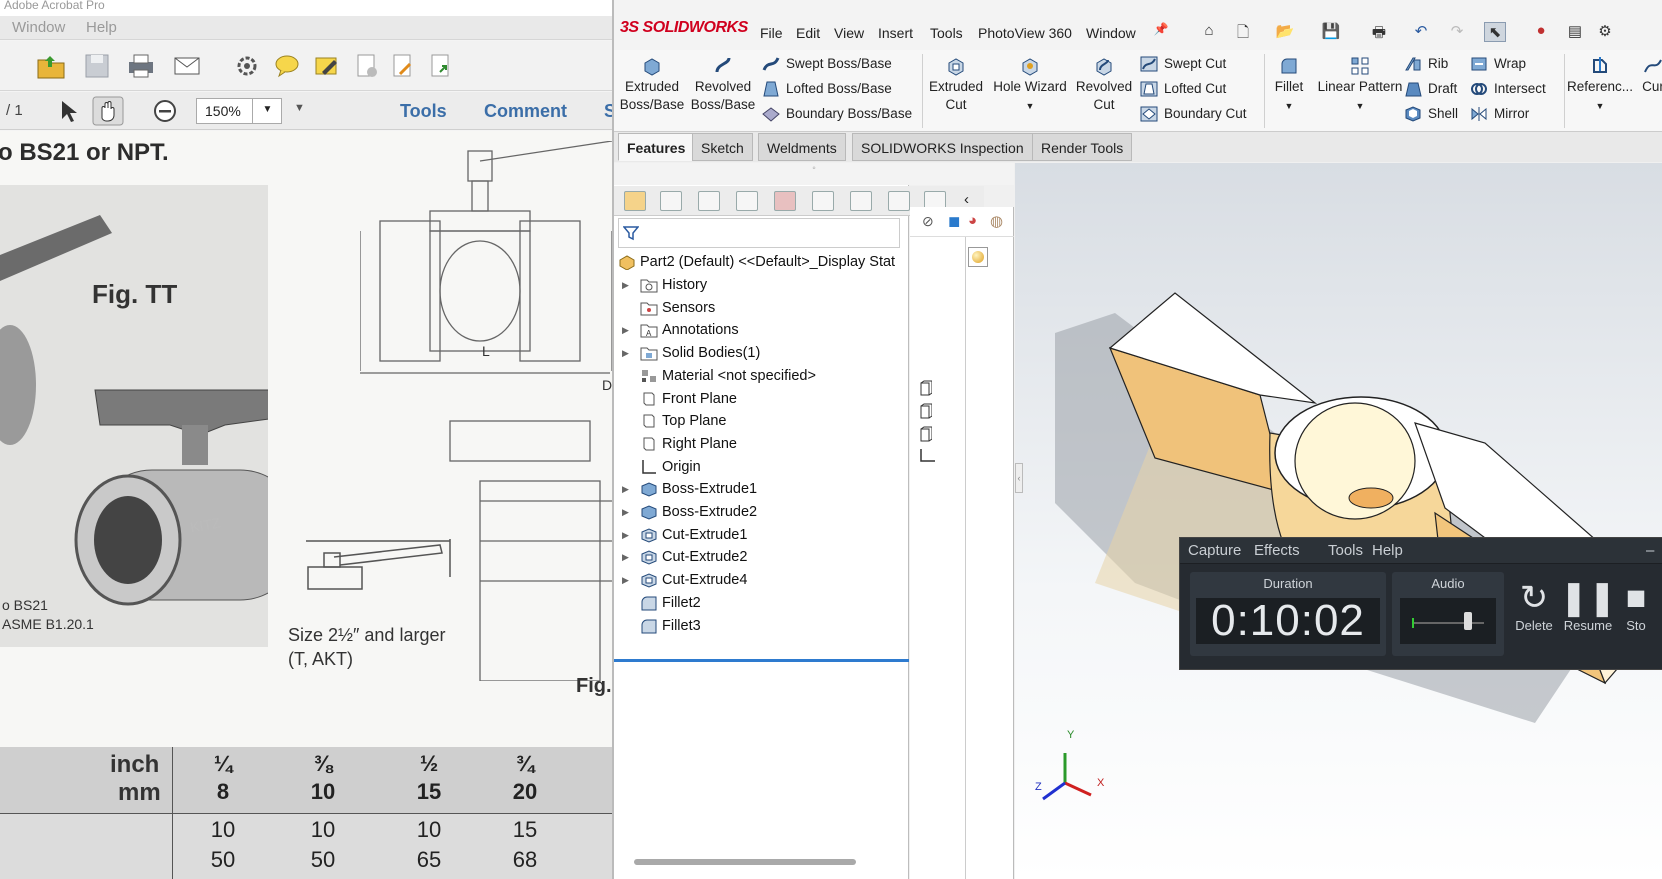  Describe the element at coordinates (1161, 32) in the screenshot. I see `pin-icon: 📌` at that location.